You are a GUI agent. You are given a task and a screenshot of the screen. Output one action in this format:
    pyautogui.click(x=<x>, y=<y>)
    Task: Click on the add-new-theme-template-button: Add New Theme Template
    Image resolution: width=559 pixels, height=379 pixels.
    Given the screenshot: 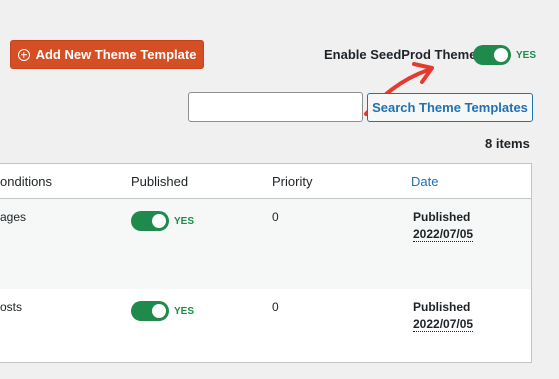 What is the action you would take?
    pyautogui.click(x=107, y=54)
    